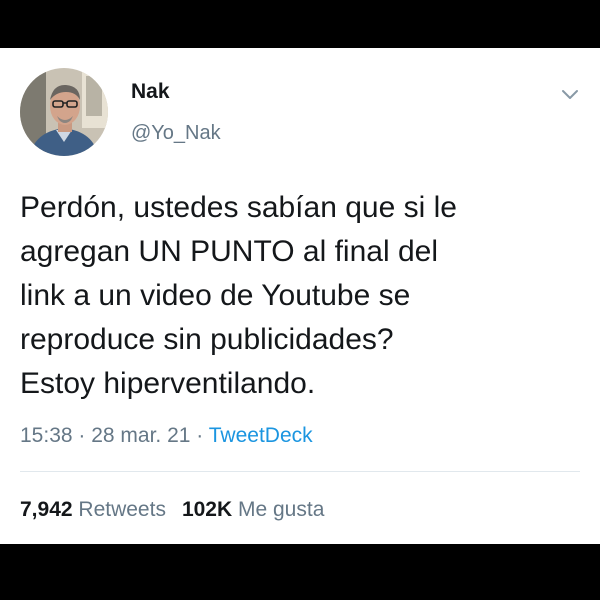  What do you see at coordinates (207, 509) in the screenshot?
I see `likes-count: 102K` at bounding box center [207, 509].